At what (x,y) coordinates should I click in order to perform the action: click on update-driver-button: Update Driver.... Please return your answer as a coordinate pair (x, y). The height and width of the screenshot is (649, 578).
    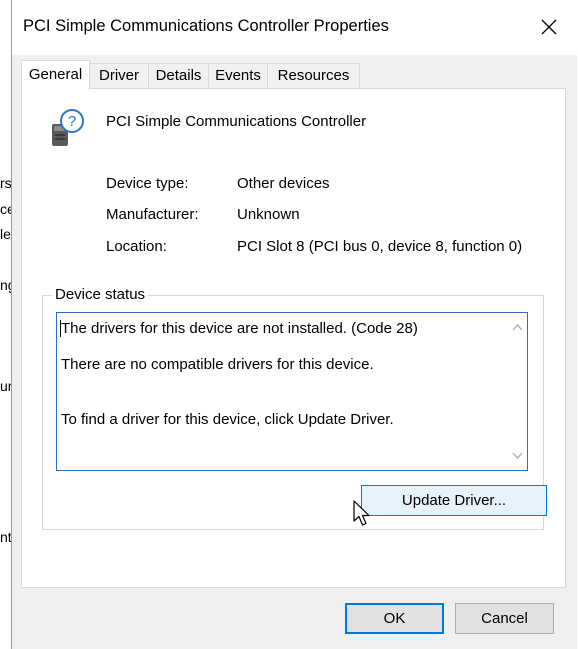
    Looking at the image, I should click on (454, 500).